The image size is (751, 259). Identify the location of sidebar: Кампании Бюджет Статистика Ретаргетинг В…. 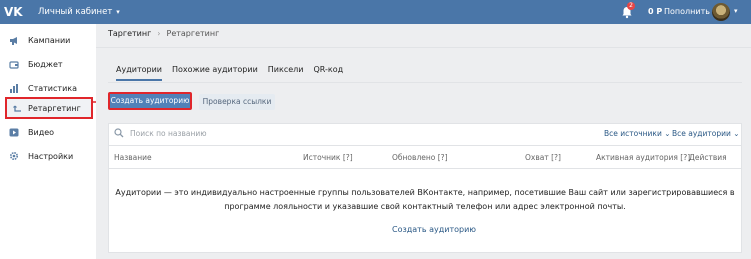
(46, 141).